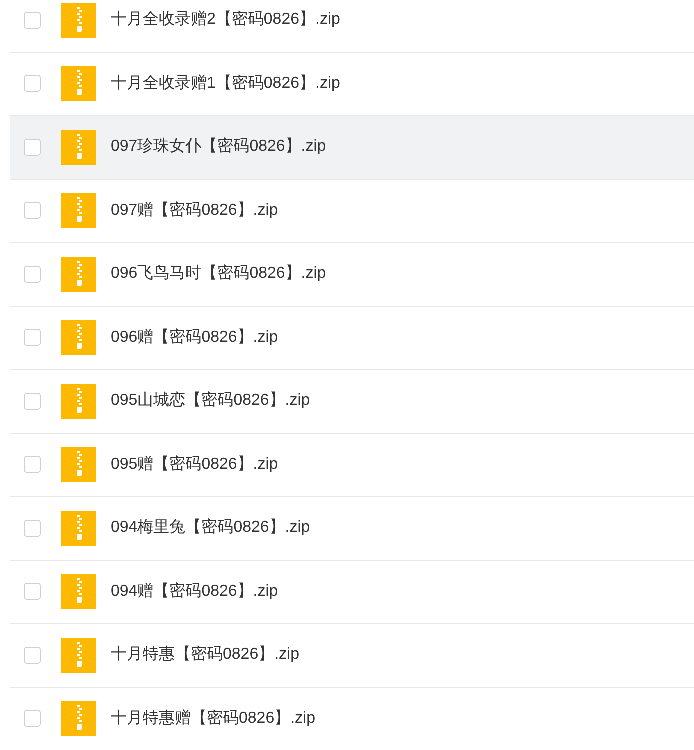  Describe the element at coordinates (210, 528) in the screenshot. I see `file-name: 094梅里兔【密码0826】.zip` at that location.